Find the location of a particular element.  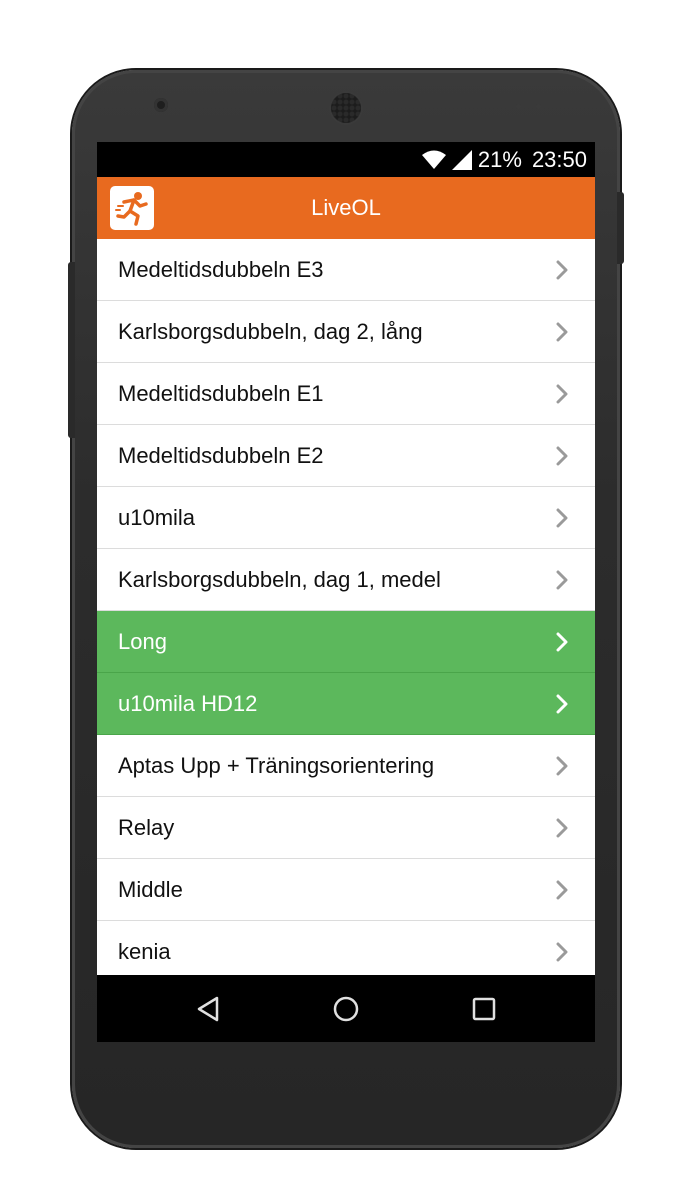

volume-button is located at coordinates (71, 350).